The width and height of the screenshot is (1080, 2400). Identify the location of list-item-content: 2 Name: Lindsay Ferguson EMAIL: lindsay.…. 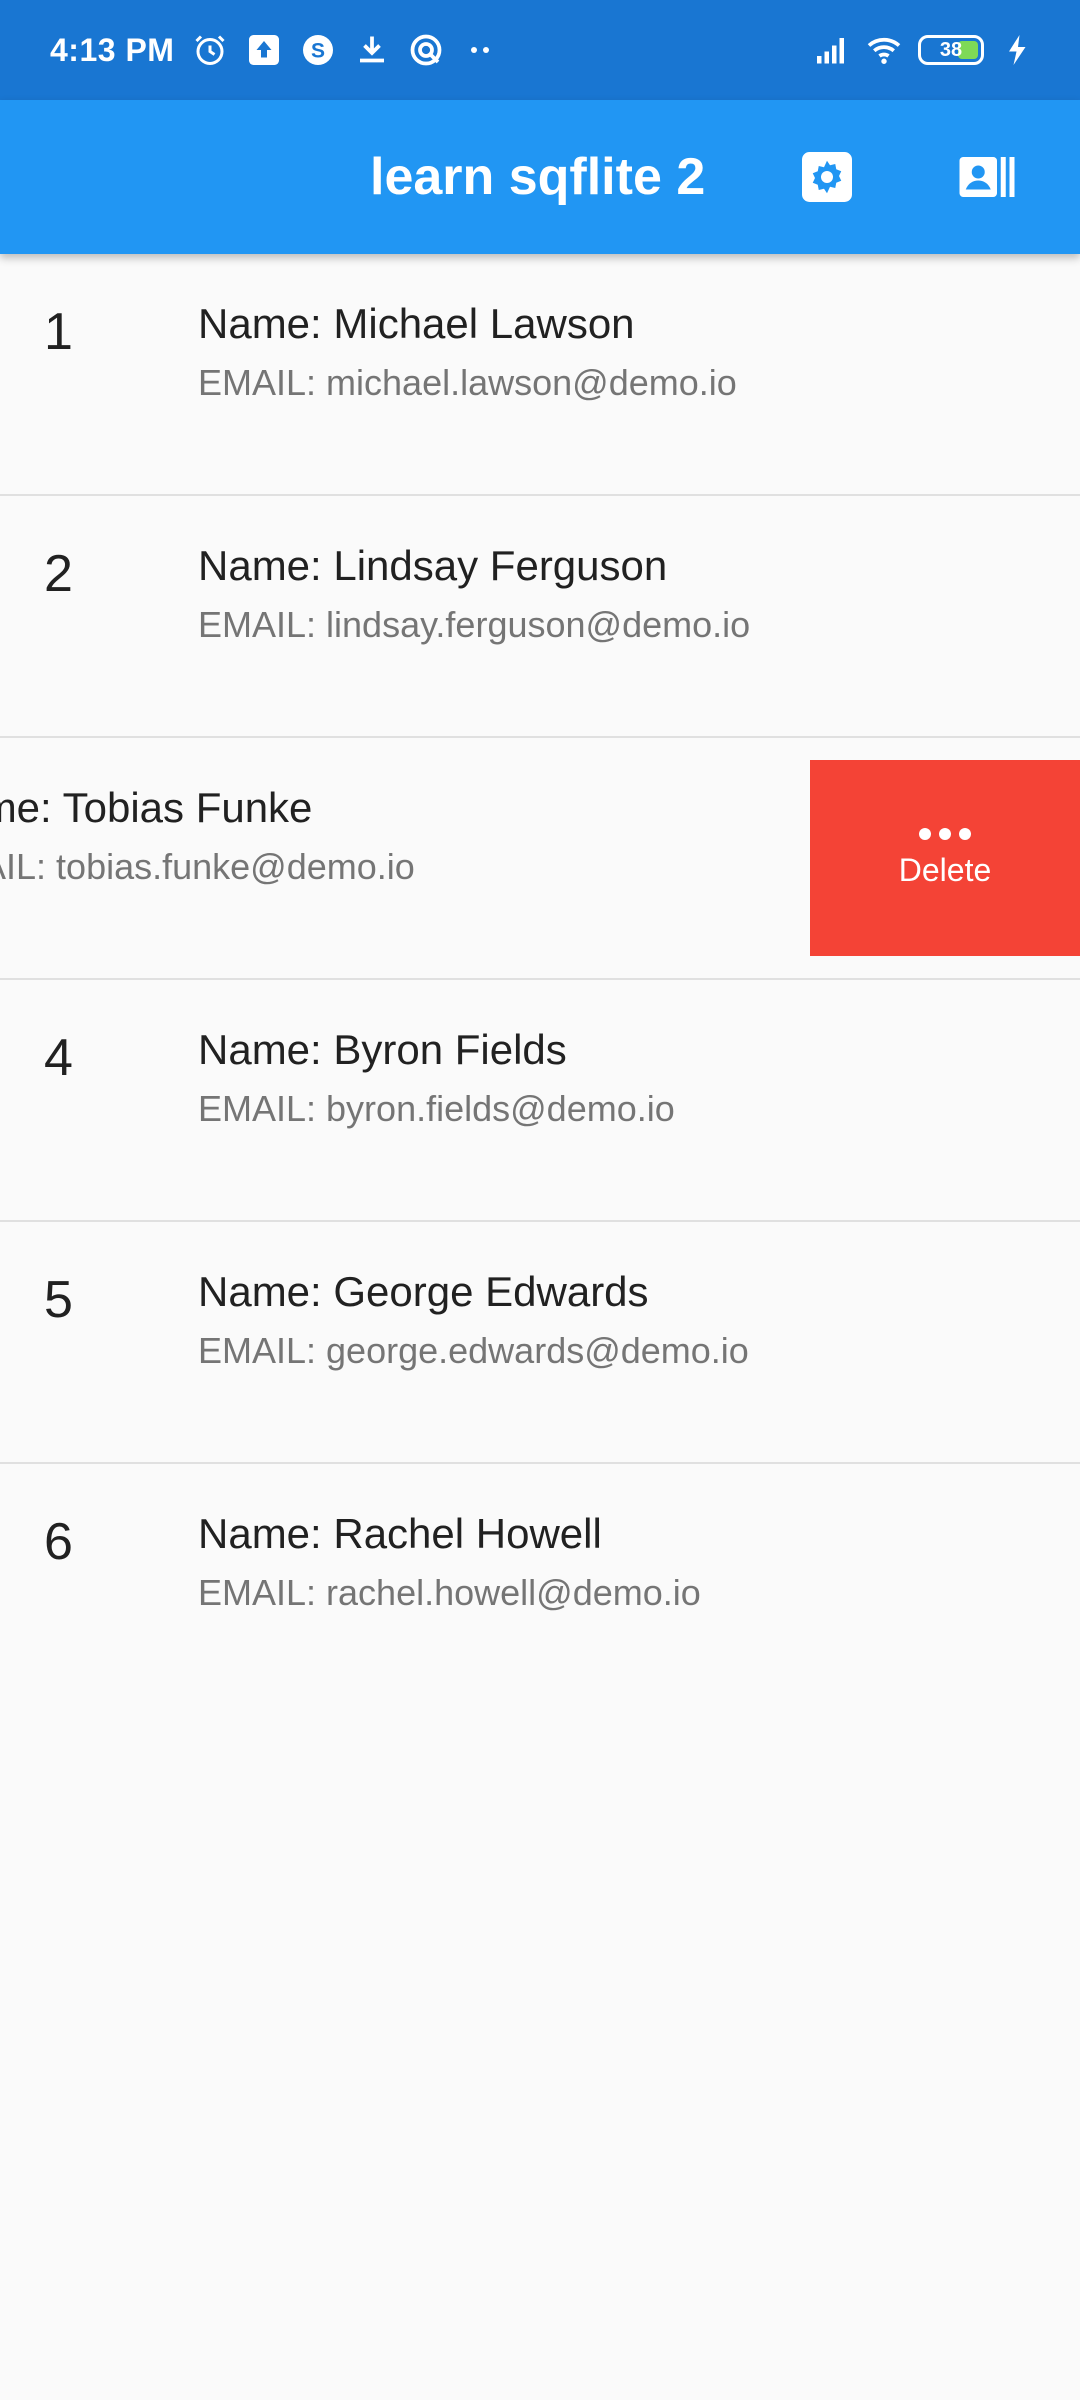
(540, 616).